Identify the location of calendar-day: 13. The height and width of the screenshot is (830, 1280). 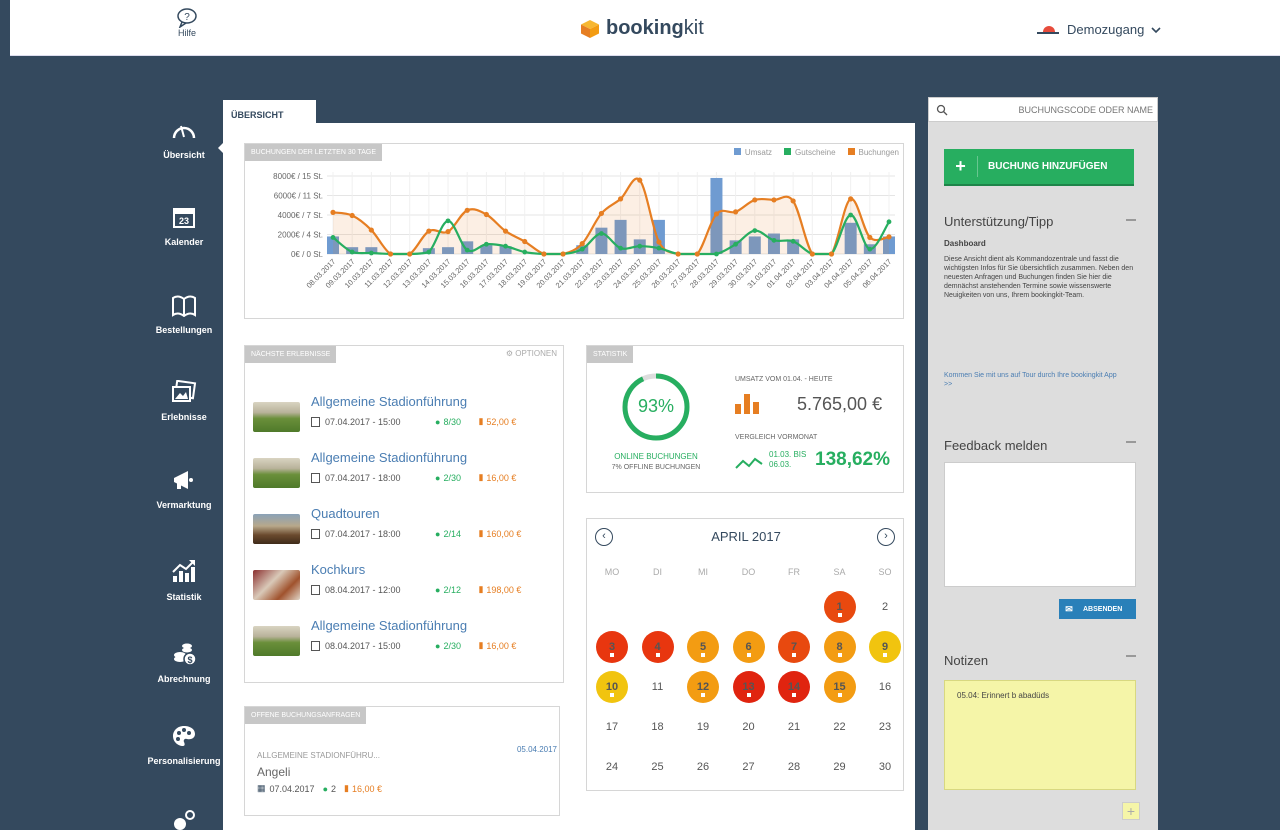
(748, 687).